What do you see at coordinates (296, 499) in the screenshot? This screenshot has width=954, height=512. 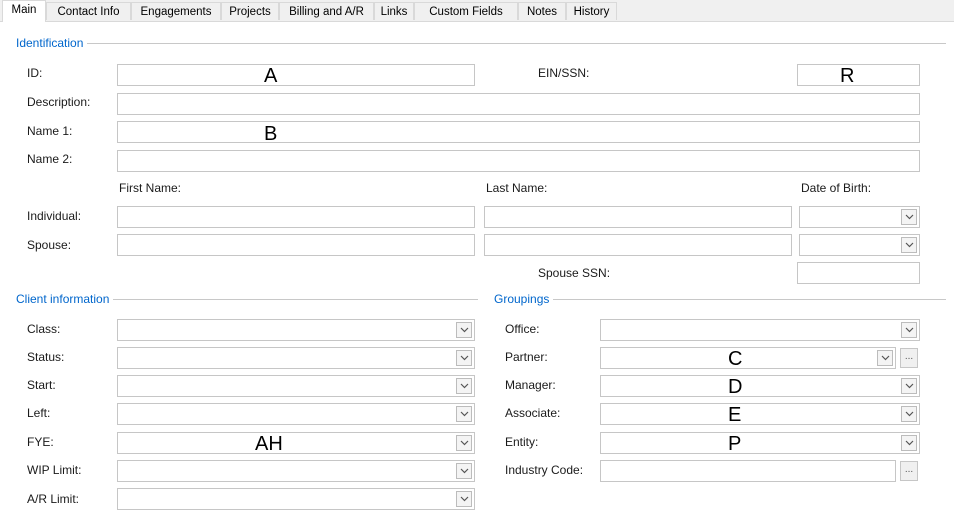 I see `ar-limit-select` at bounding box center [296, 499].